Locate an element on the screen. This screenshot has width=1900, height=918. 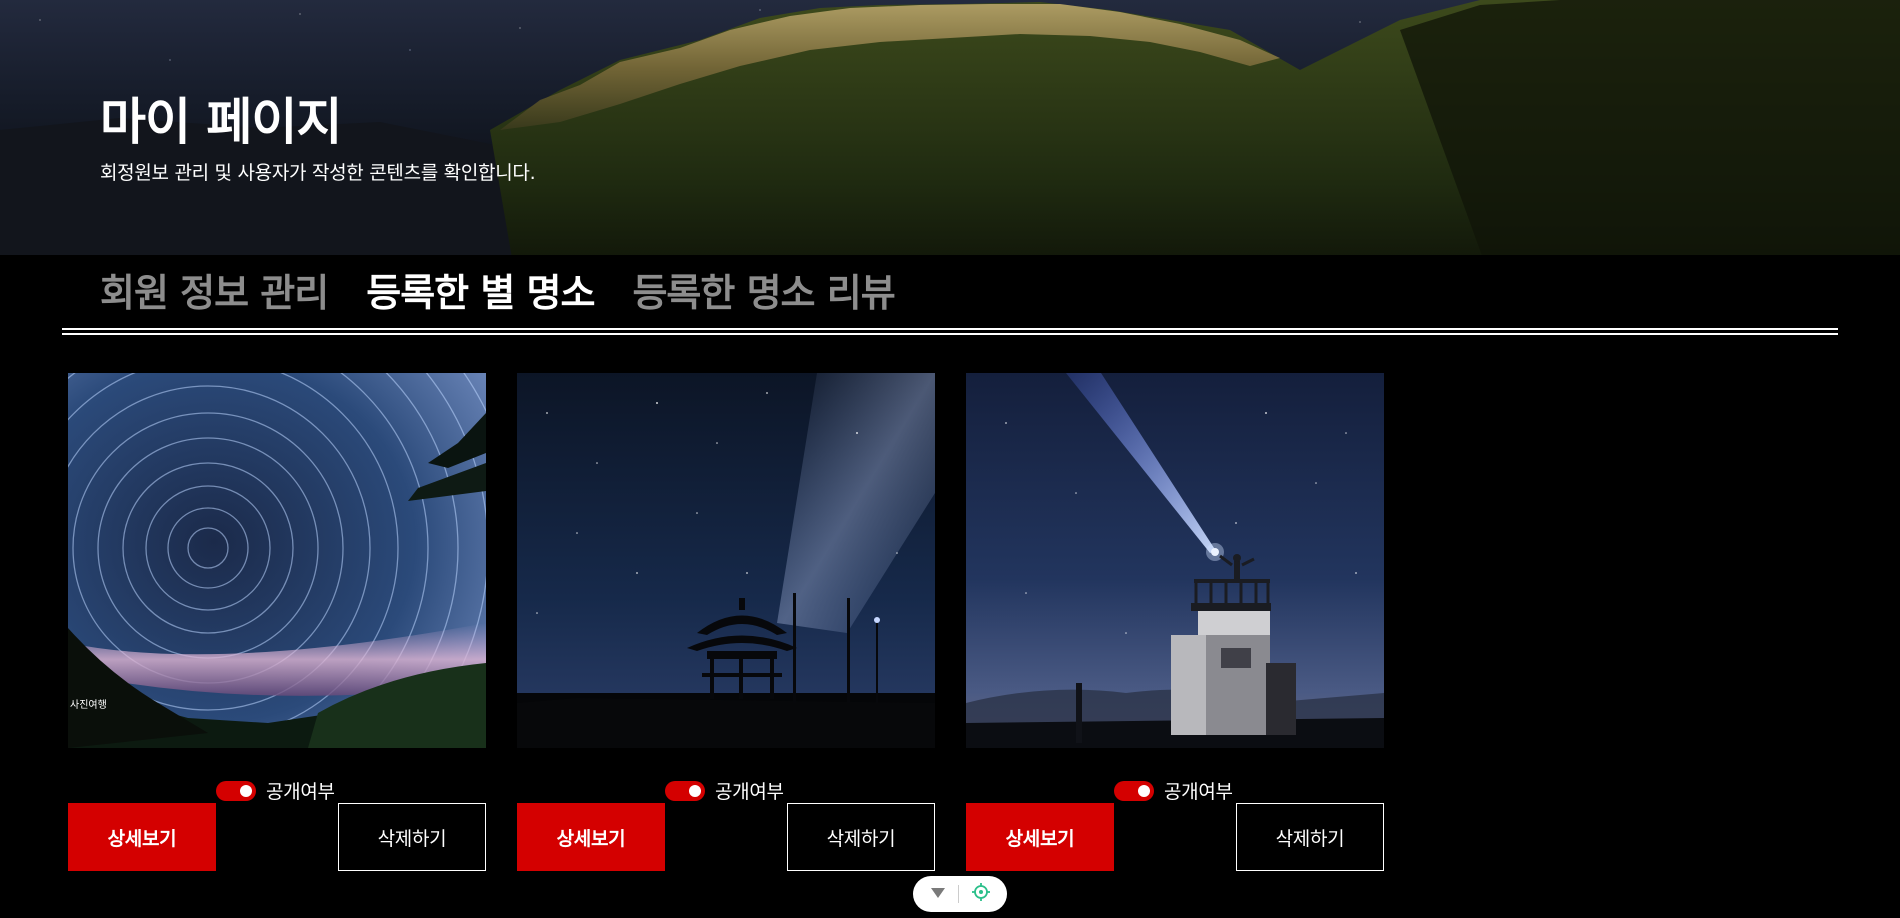
tab-bar: 회원 정보 관리 등록한 별 명소 등록한 명소 리뷰 is located at coordinates (498, 289).